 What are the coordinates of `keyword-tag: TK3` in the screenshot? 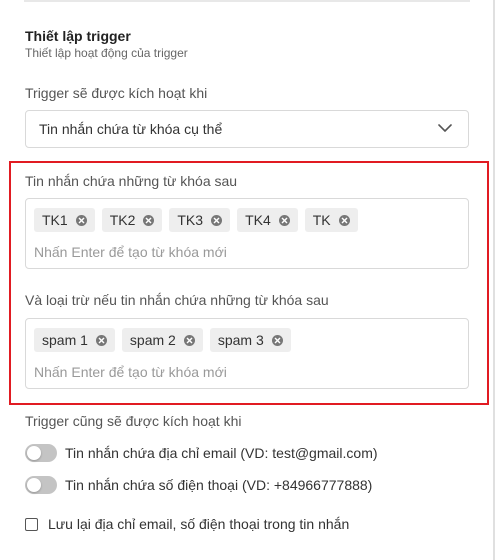 It's located at (200, 220).